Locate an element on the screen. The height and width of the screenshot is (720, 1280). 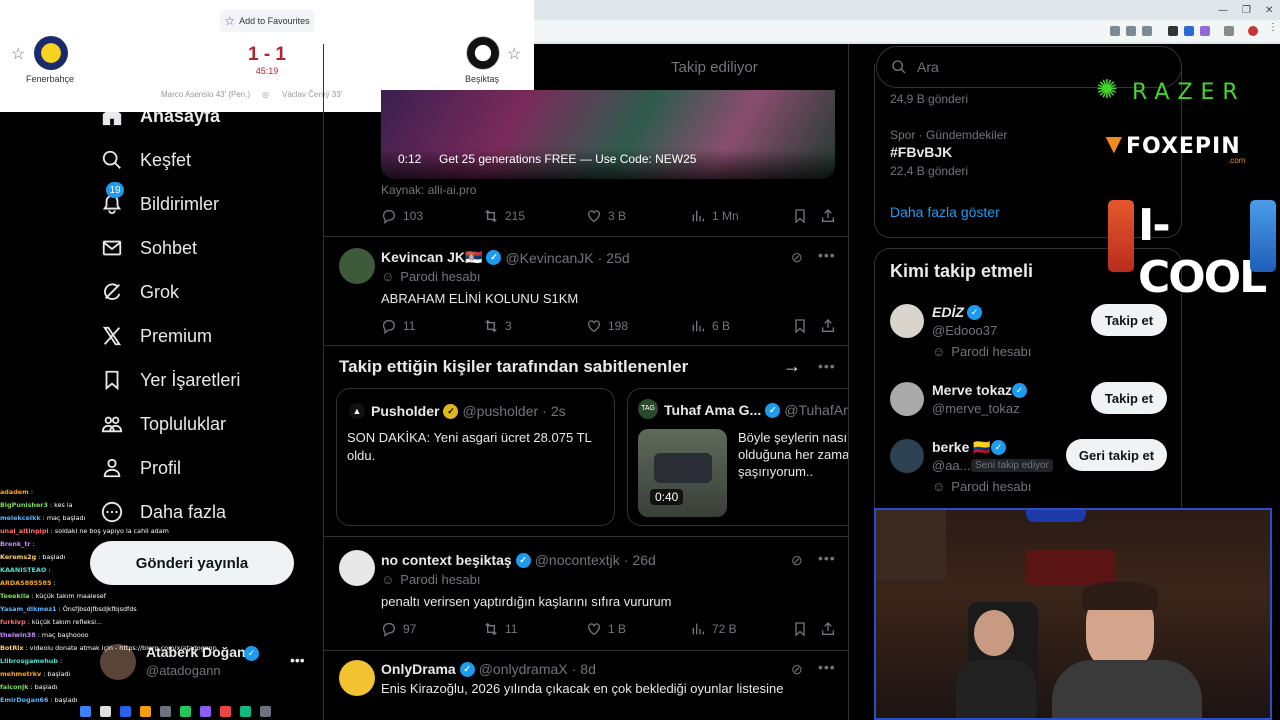
reply-button: 97 is located at coordinates (398, 629).